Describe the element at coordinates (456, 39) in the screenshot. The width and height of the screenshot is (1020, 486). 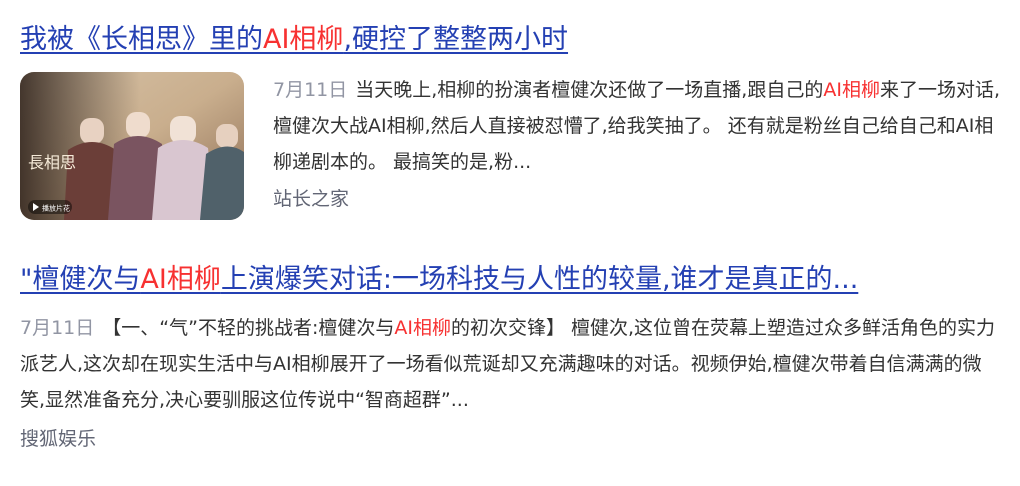
I see `title-text: ,硬控了整整两小时` at that location.